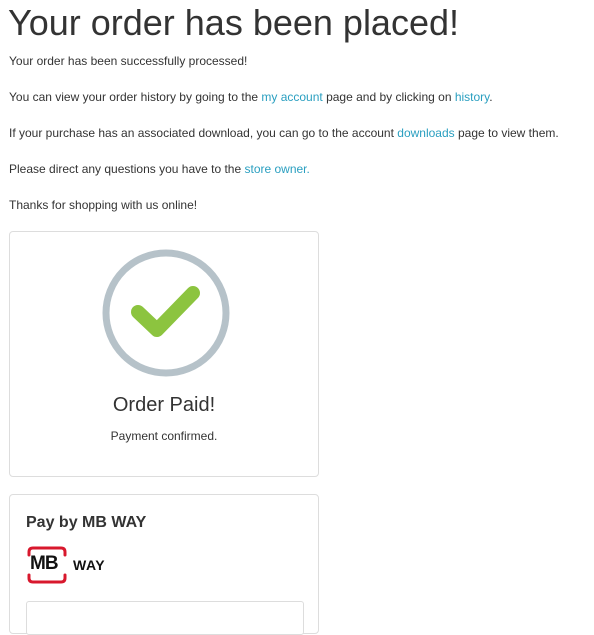  What do you see at coordinates (388, 97) in the screenshot?
I see `order-history-text-middle: page and by clicking on` at bounding box center [388, 97].